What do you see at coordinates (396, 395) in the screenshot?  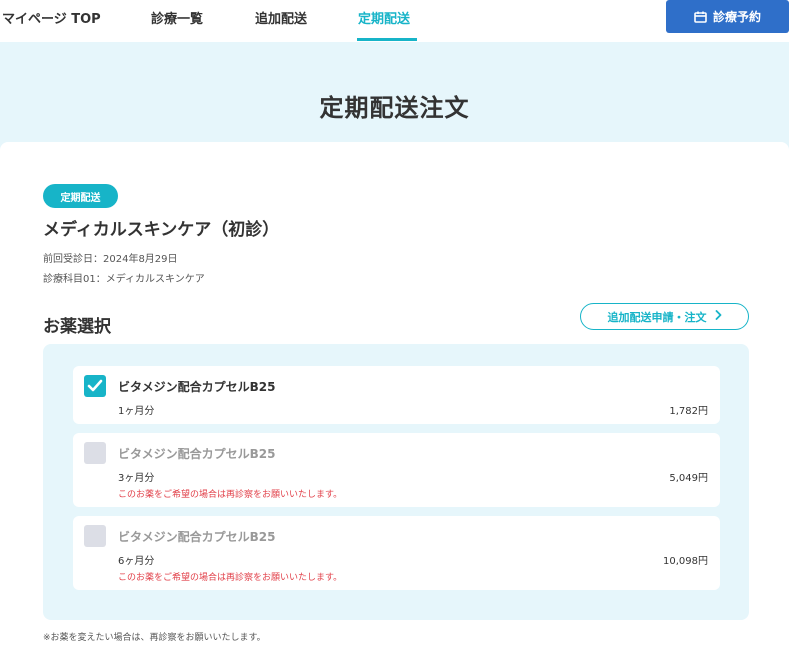 I see `medicine-option: ビタメジン配合カプセルB25 1ヶ月分 1,782円` at bounding box center [396, 395].